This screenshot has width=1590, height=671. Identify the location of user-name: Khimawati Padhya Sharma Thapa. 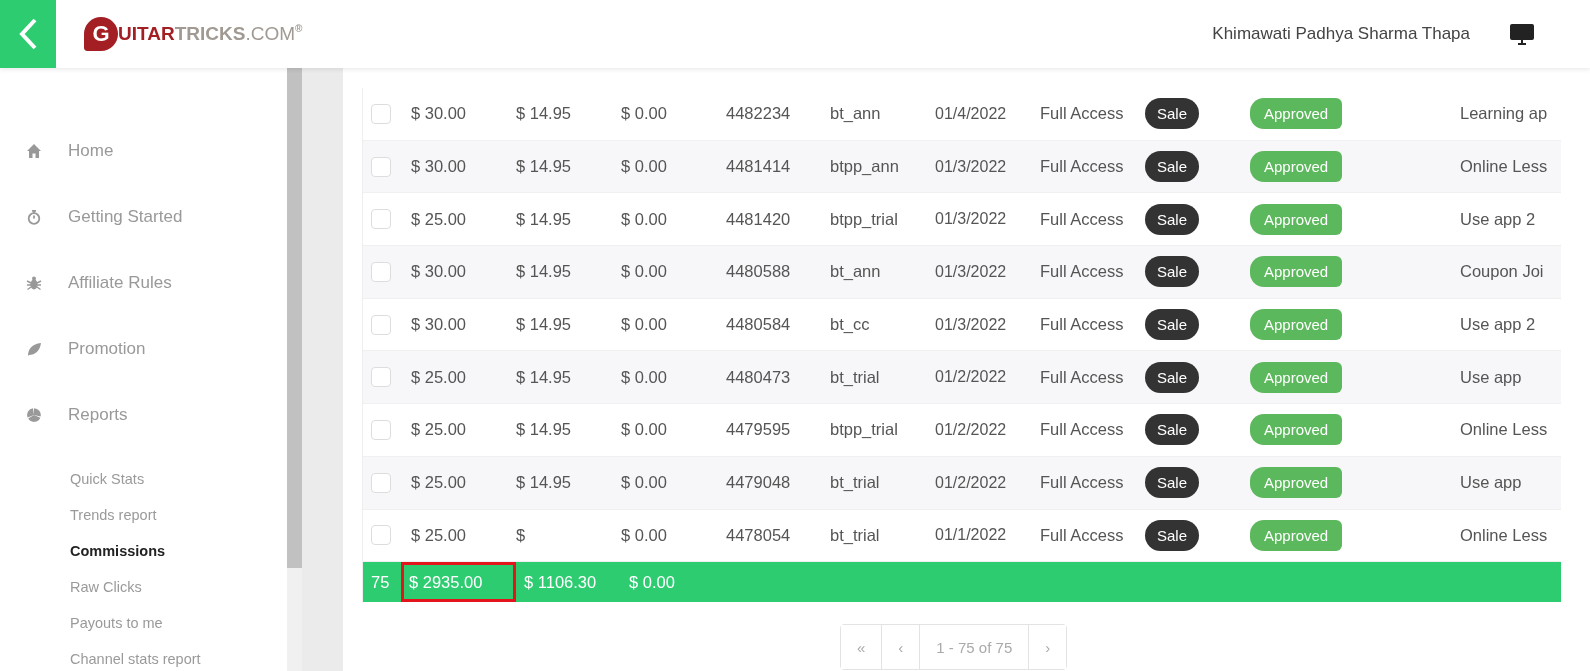
(1341, 34).